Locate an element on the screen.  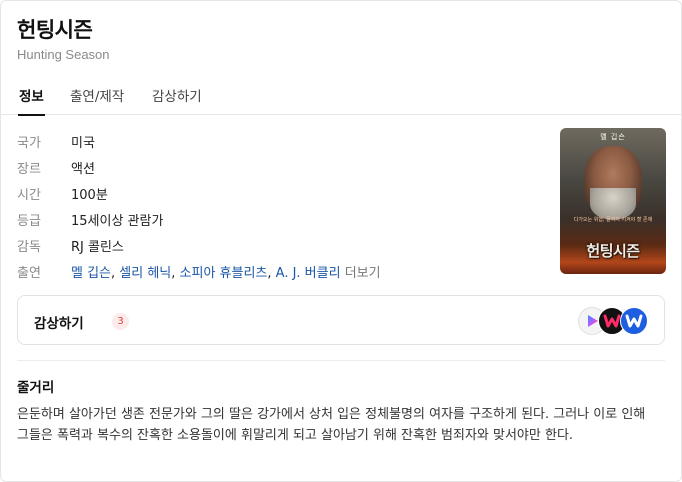
info-value-rating: 15세이상 관람가 is located at coordinates (117, 221).